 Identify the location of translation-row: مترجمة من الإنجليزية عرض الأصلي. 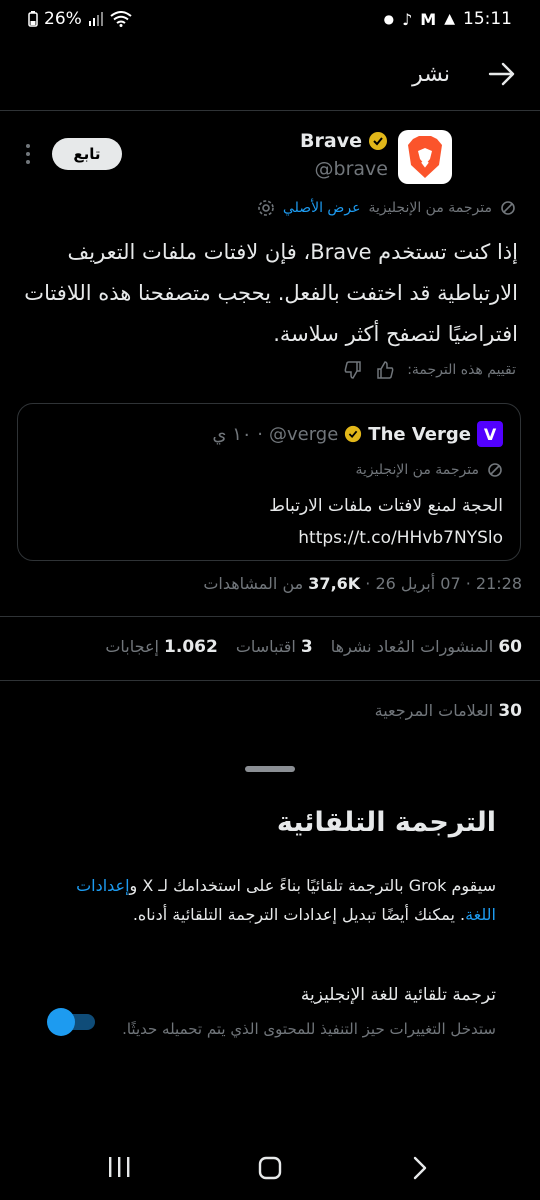
(386, 208).